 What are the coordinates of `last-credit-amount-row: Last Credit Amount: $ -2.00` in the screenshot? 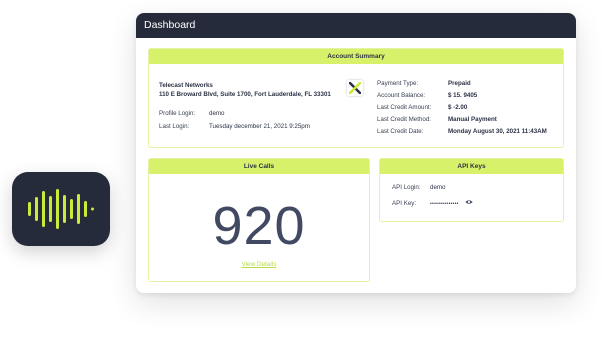 It's located at (422, 107).